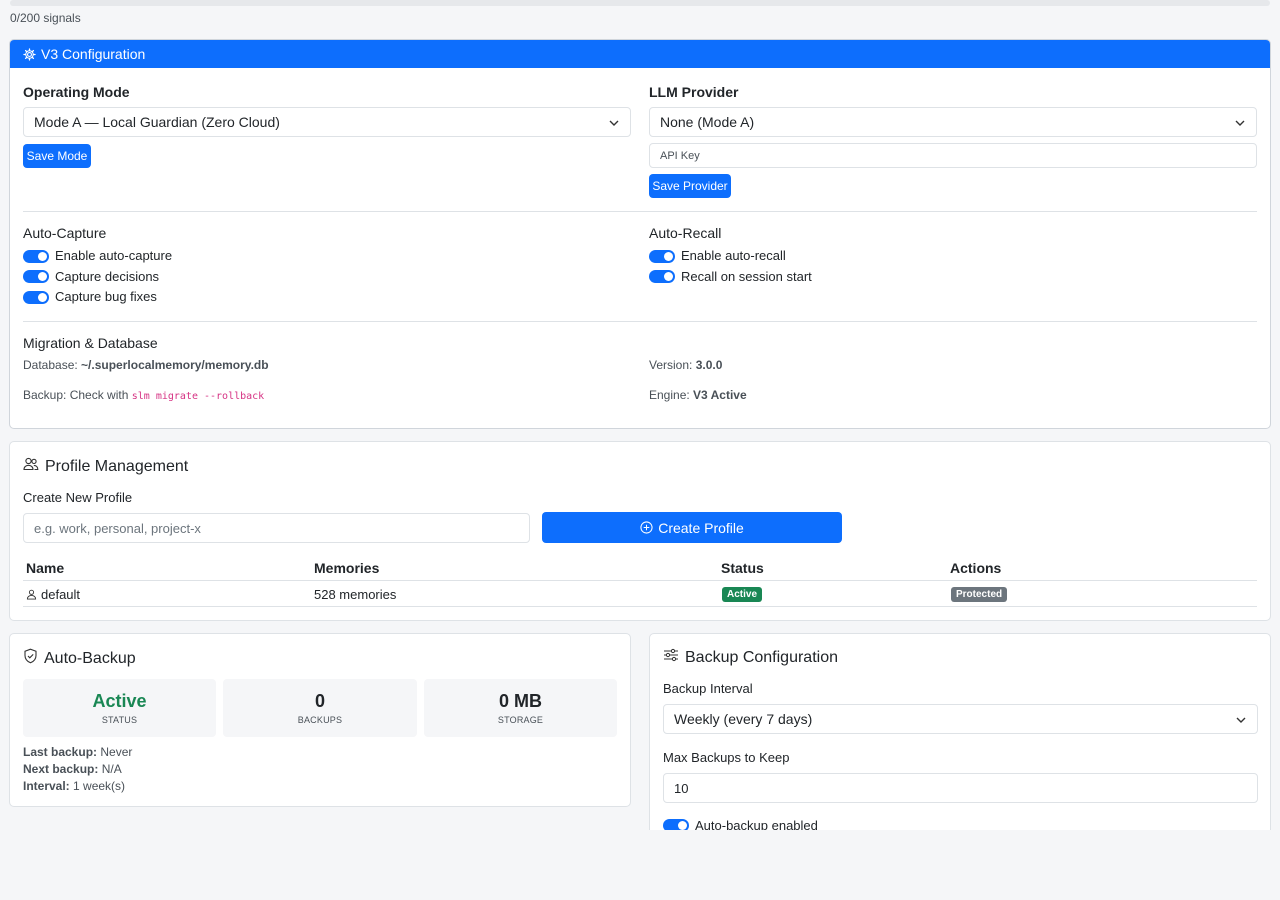 Image resolution: width=1280 pixels, height=900 pixels. What do you see at coordinates (119, 720) in the screenshot?
I see `status-stat-label: STATUS` at bounding box center [119, 720].